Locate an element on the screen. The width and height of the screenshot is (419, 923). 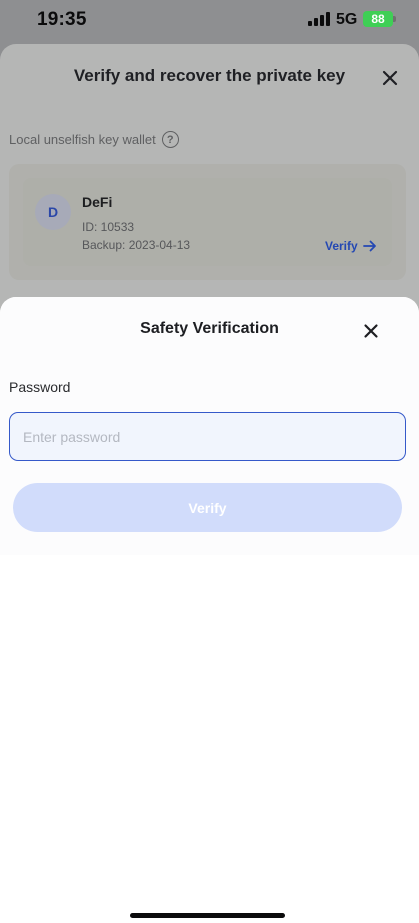
password-label: Password is located at coordinates (40, 387).